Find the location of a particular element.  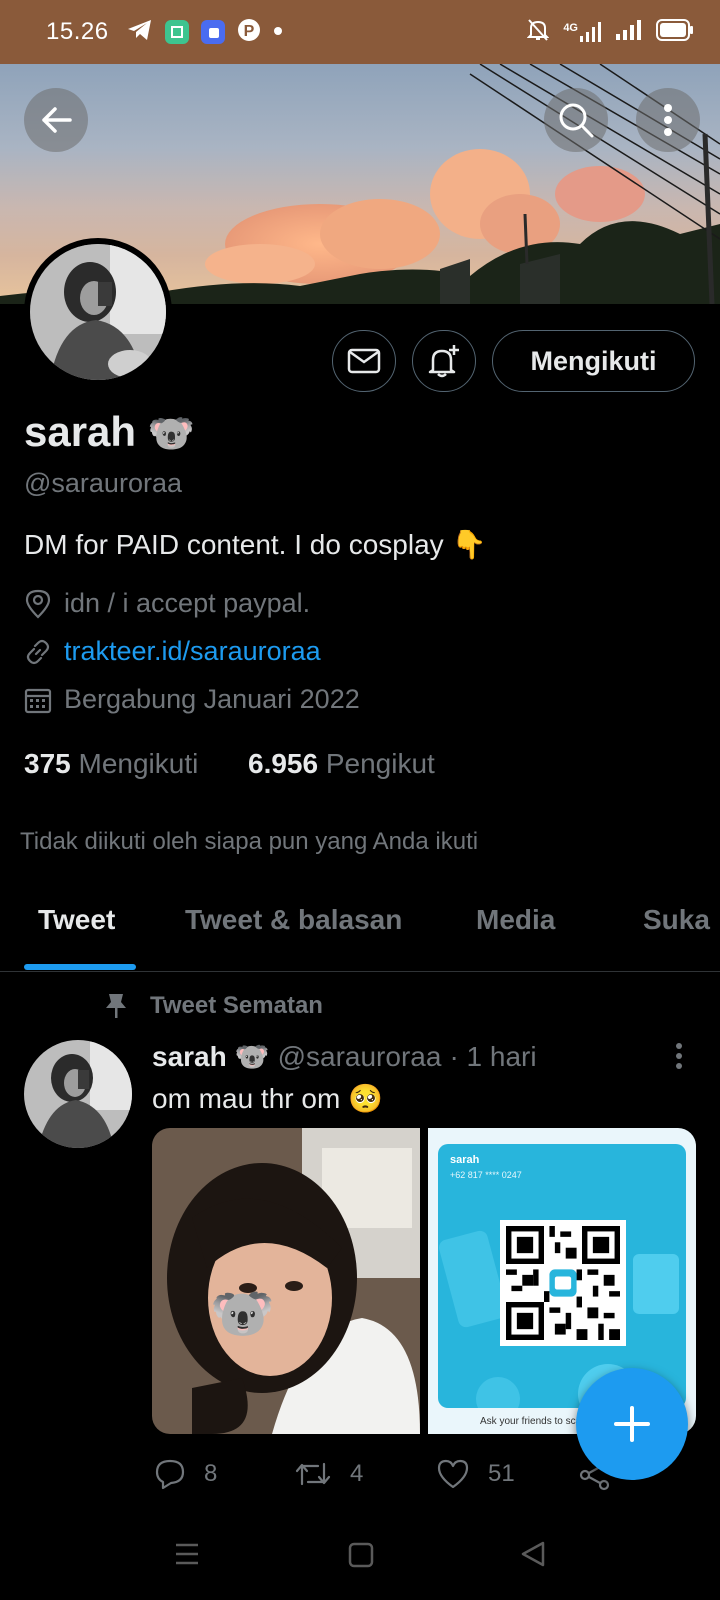

recent-apps-button is located at coordinates (187, 1556).